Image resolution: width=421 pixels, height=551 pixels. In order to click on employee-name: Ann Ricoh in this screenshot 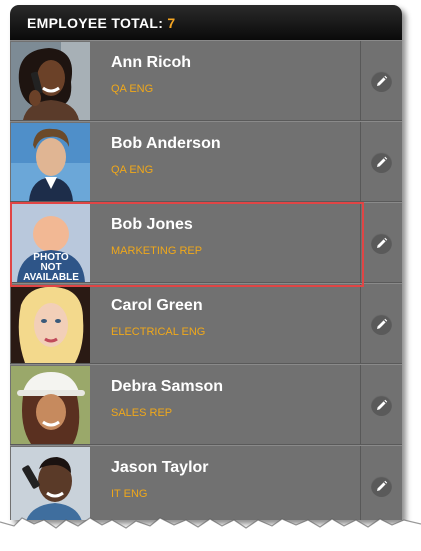, I will do `click(151, 62)`.